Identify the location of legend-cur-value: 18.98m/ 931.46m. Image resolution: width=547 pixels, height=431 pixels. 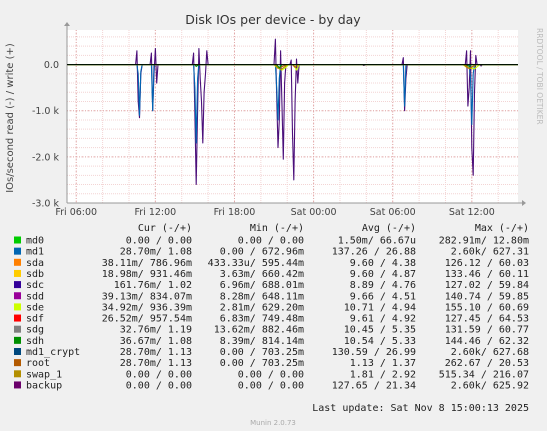
(147, 274).